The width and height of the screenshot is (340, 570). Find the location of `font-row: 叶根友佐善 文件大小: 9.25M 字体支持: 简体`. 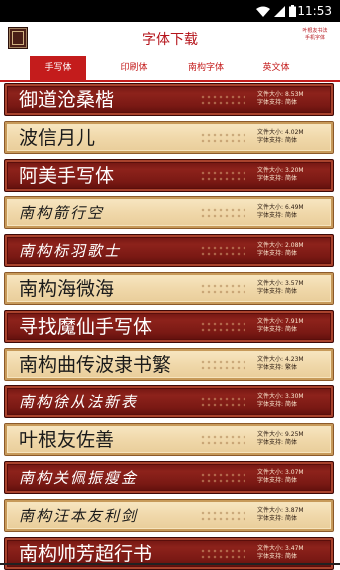

font-row: 叶根友佐善 文件大小: 9.25M 字体支持: 简体 is located at coordinates (169, 440).